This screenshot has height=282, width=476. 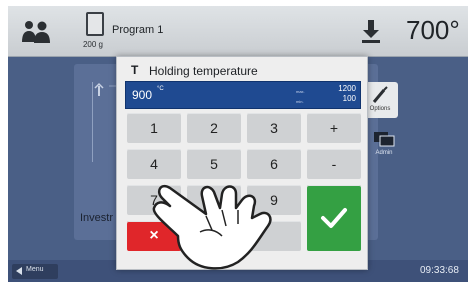 I want to click on checkmark-icon, so click(x=334, y=218).